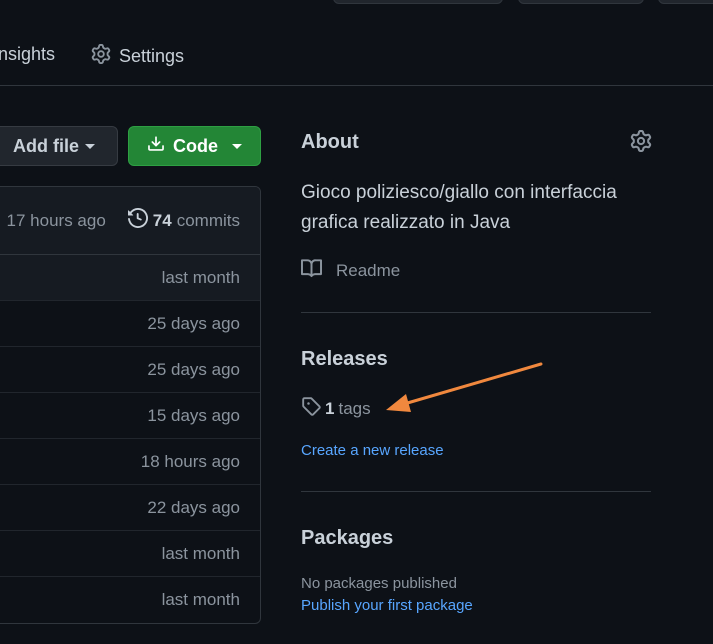 Image resolution: width=713 pixels, height=644 pixels. Describe the element at coordinates (464, 387) in the screenshot. I see `annotation-arrow` at that location.